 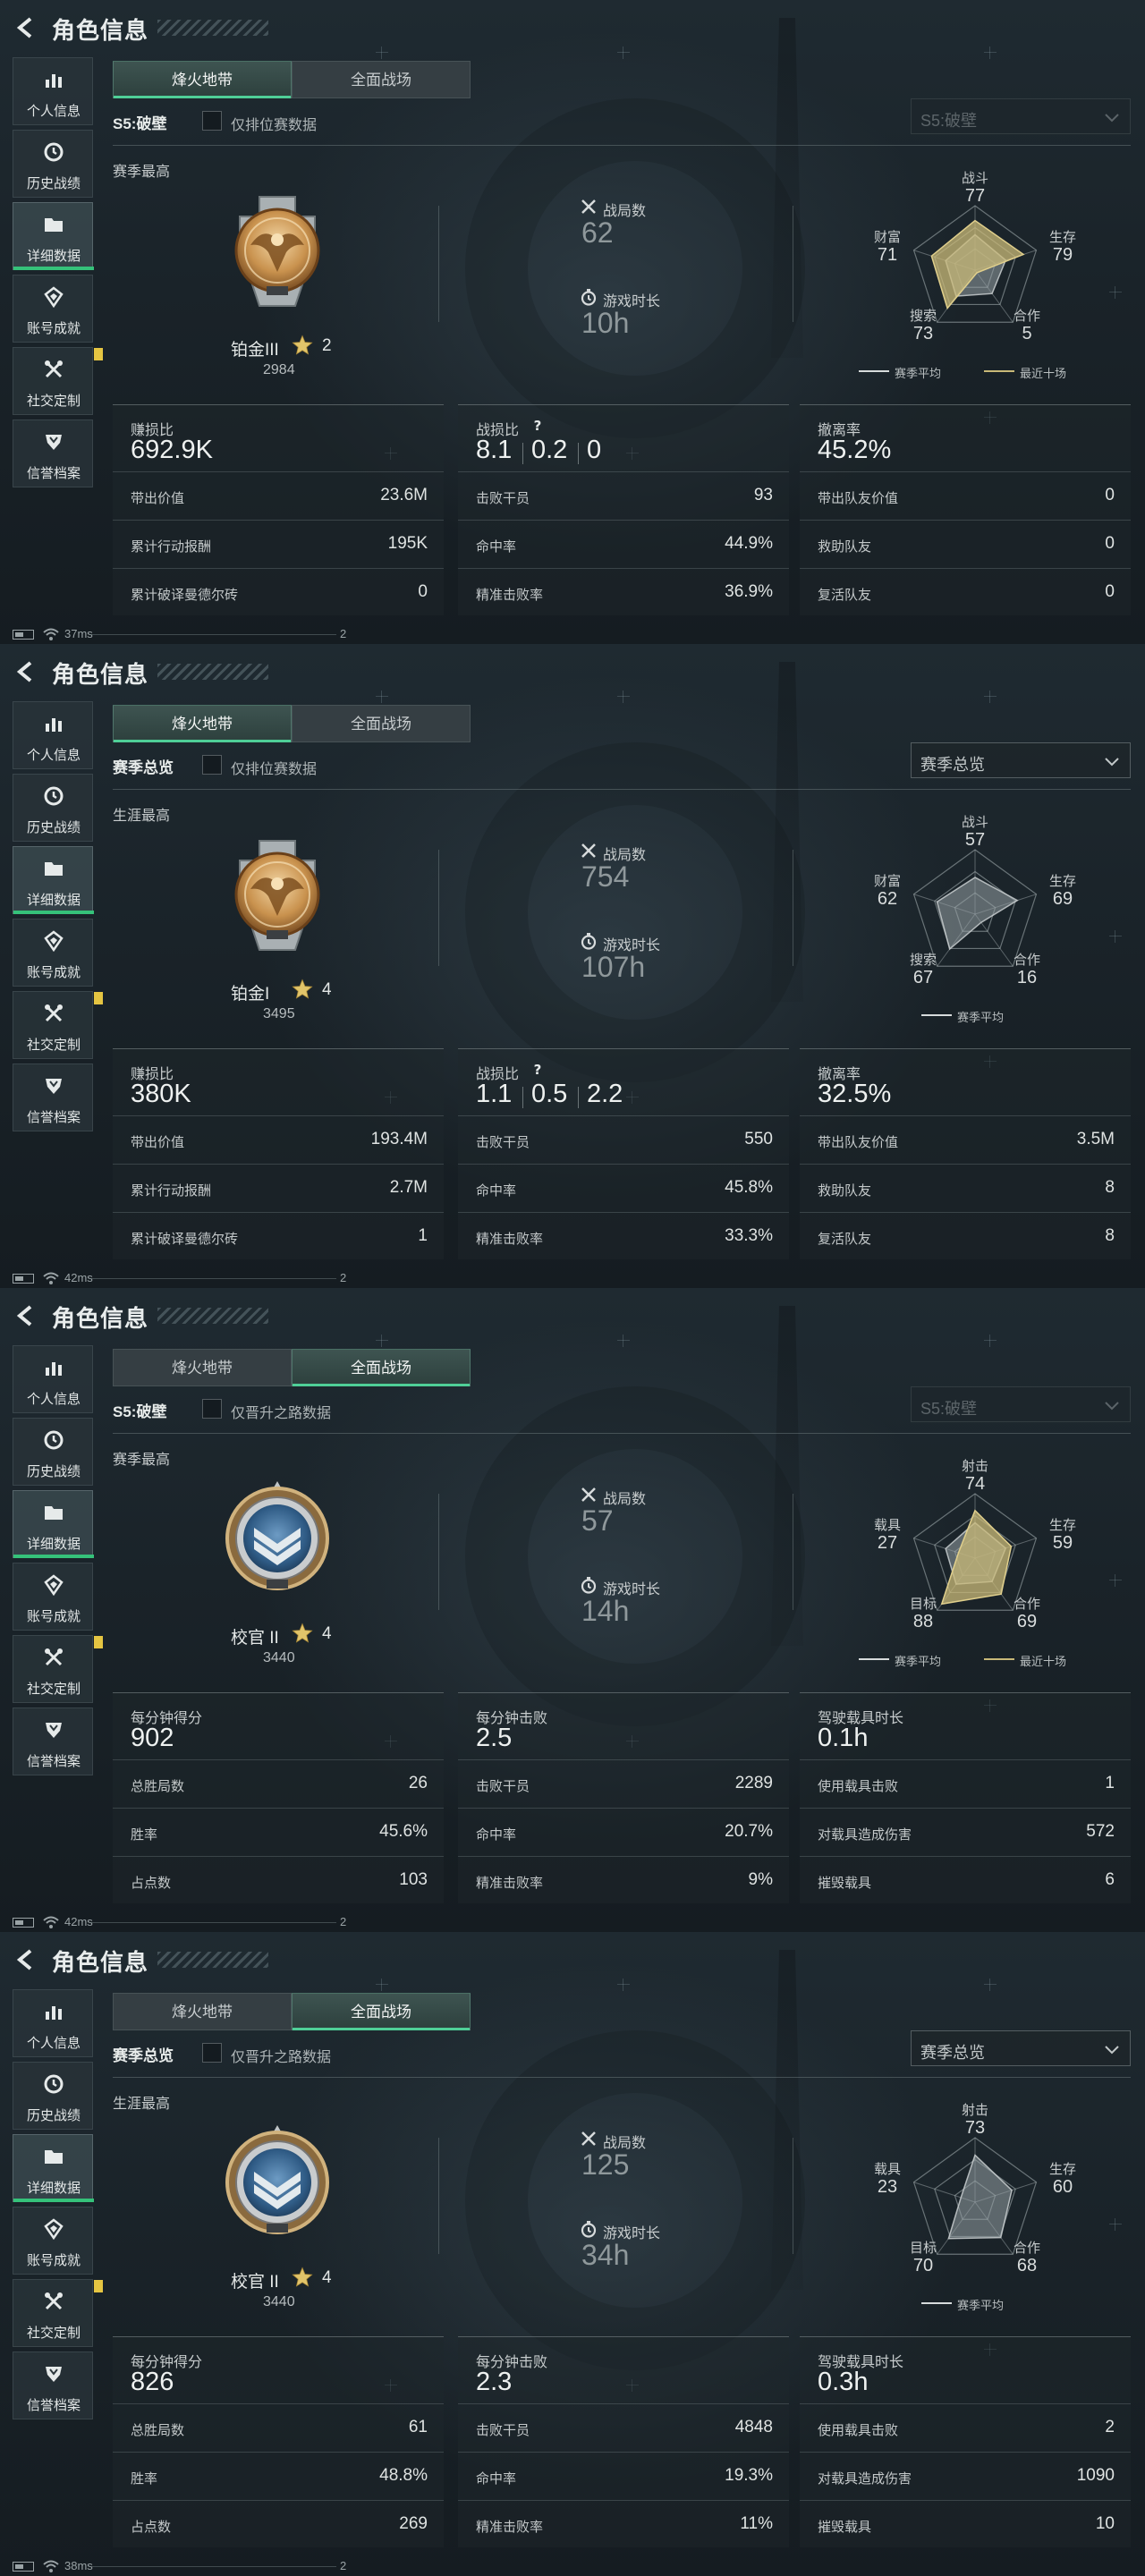 I want to click on stat-row-value: 44.9%, so click(x=749, y=543).